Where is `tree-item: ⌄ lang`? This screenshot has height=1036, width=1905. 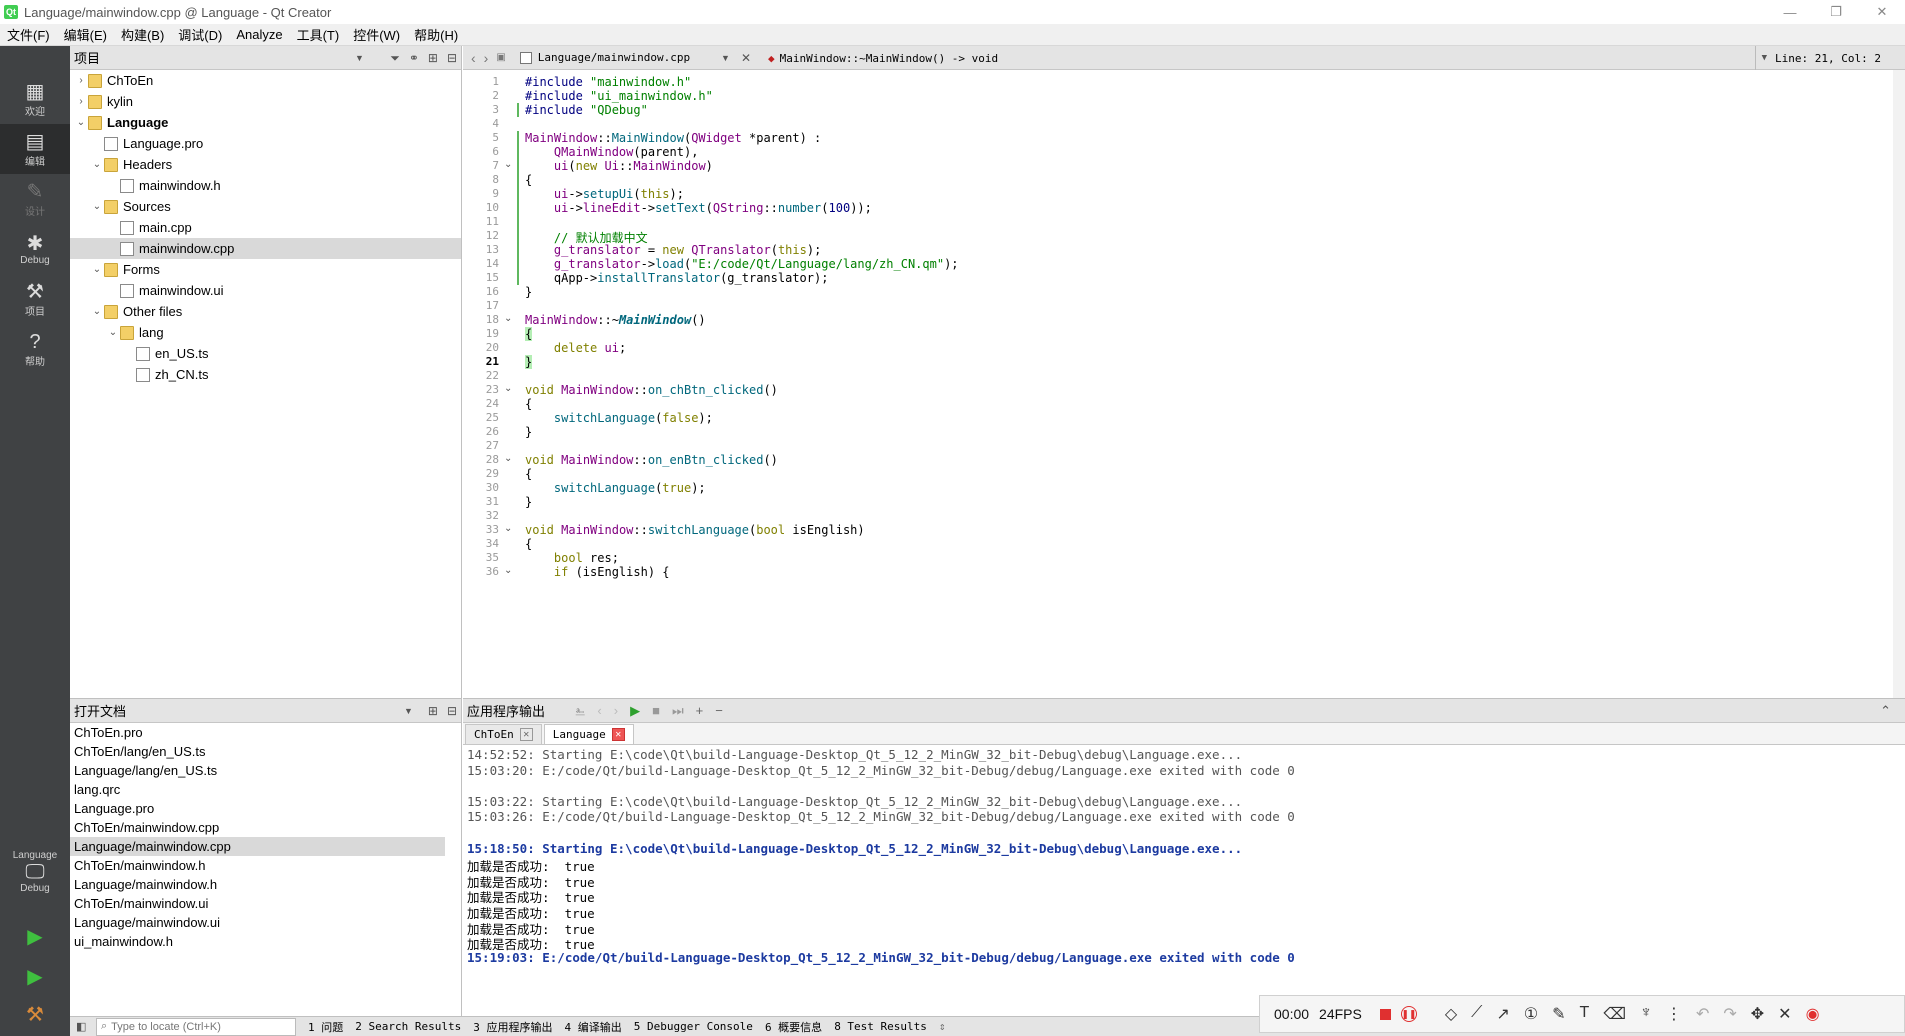 tree-item: ⌄ lang is located at coordinates (265, 332).